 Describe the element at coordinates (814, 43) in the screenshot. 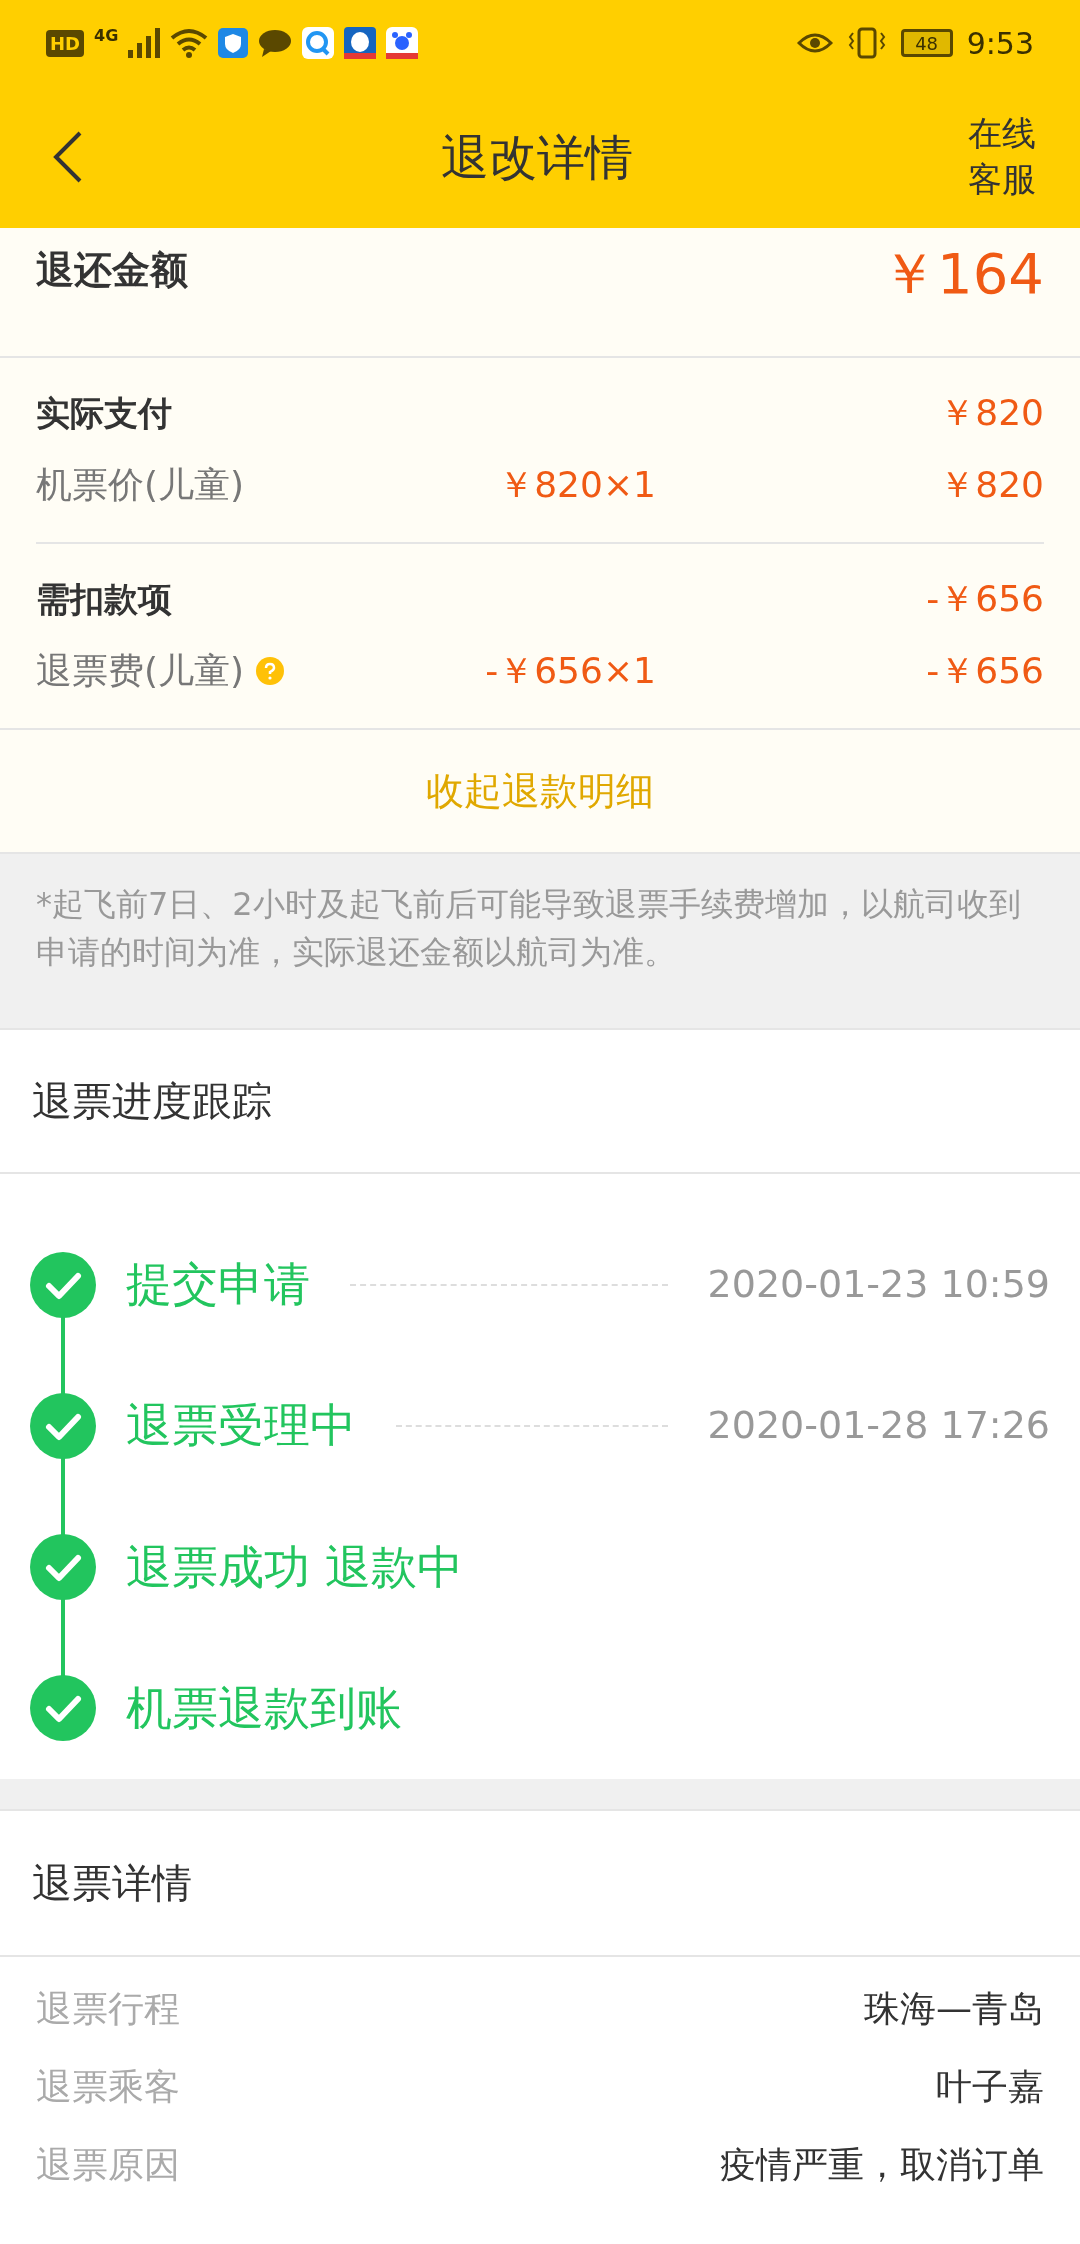

I see `eye-icon` at that location.